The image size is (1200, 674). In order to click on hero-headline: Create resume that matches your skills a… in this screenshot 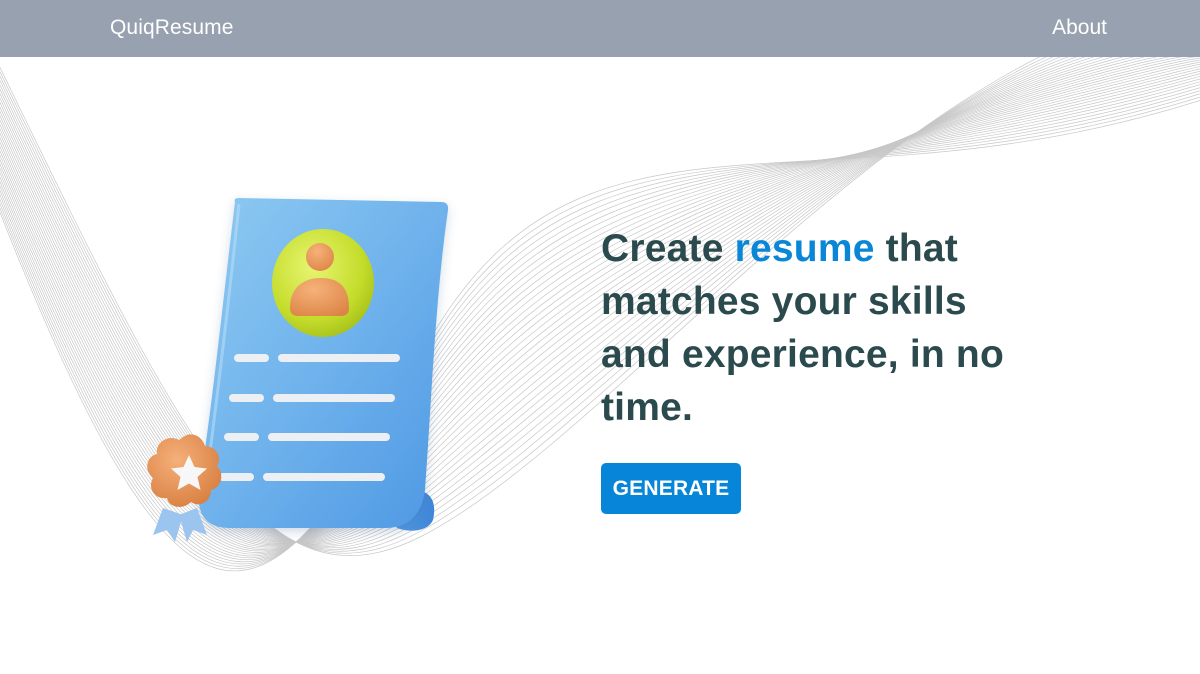, I will do `click(811, 328)`.